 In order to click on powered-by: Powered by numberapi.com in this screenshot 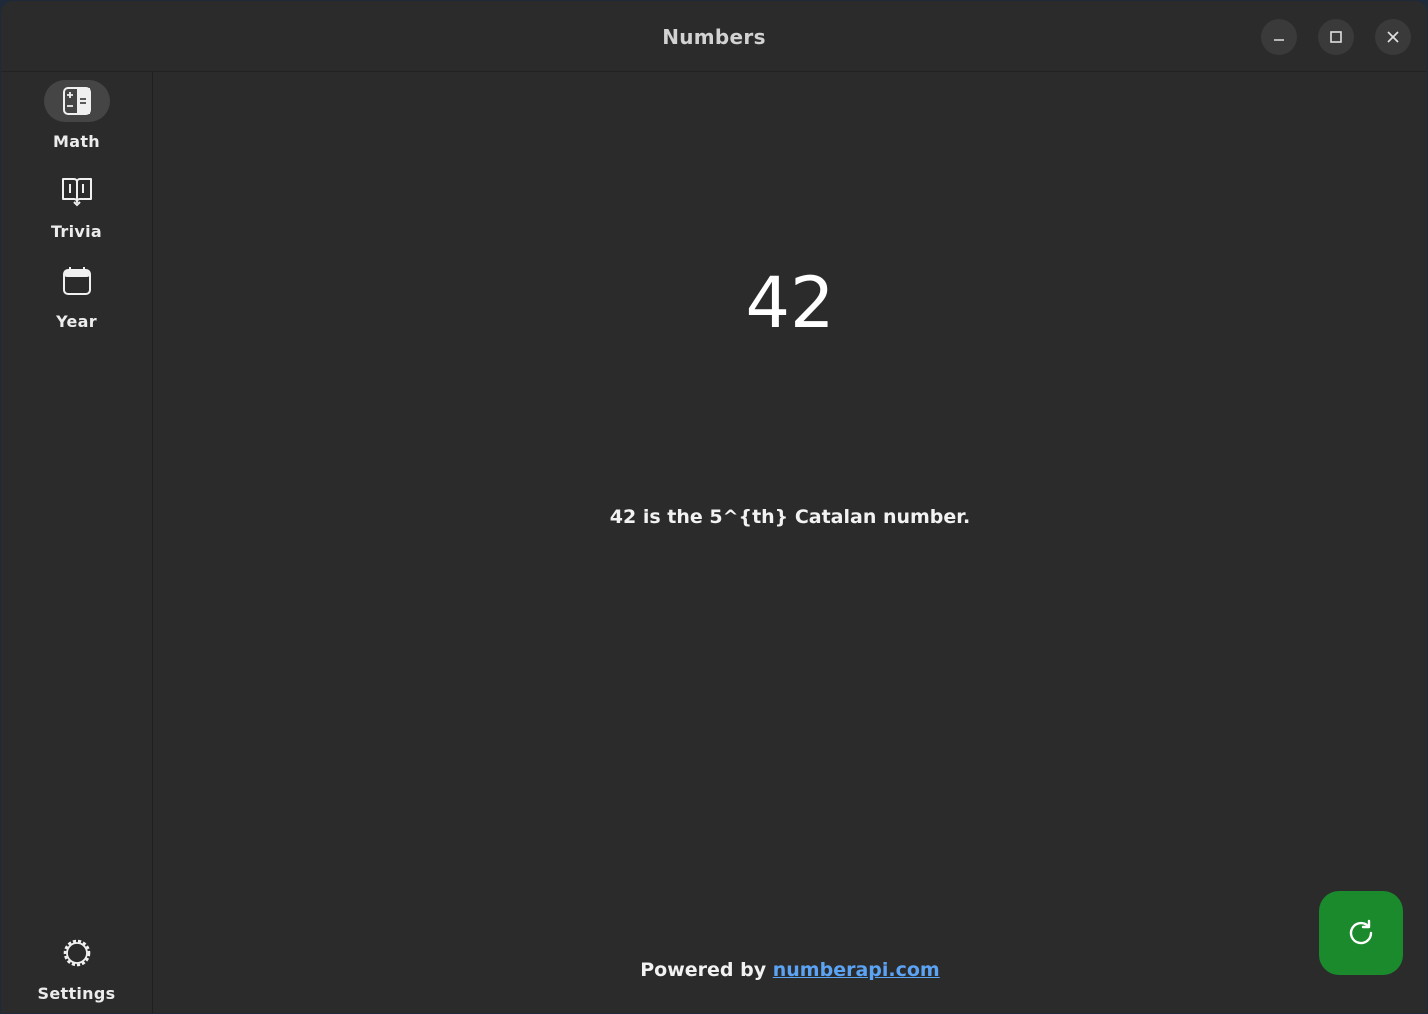, I will do `click(790, 970)`.